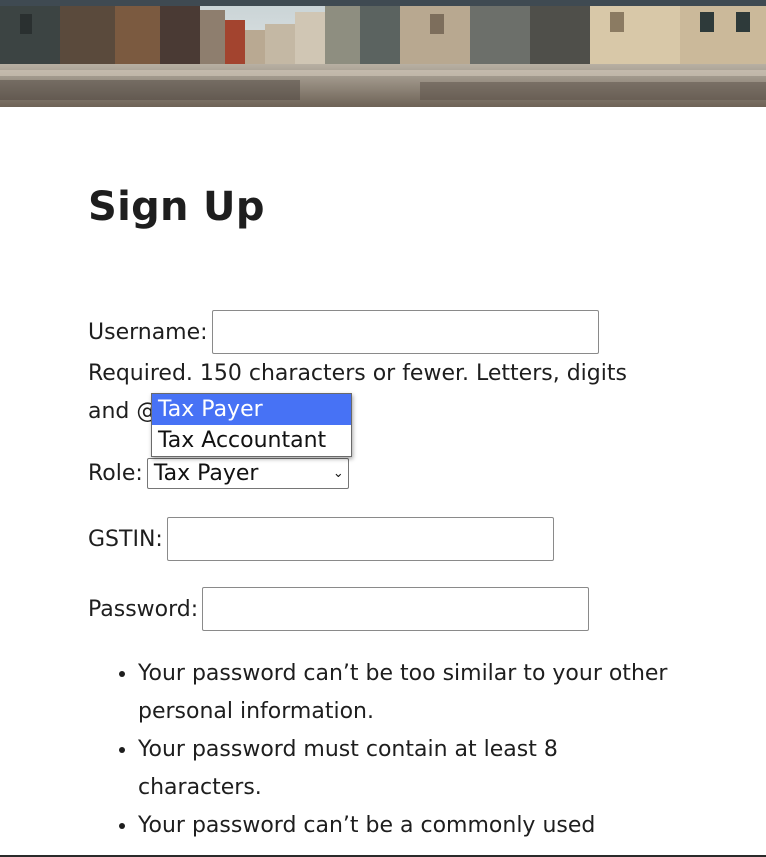  Describe the element at coordinates (148, 332) in the screenshot. I see `username-label: Username:` at that location.